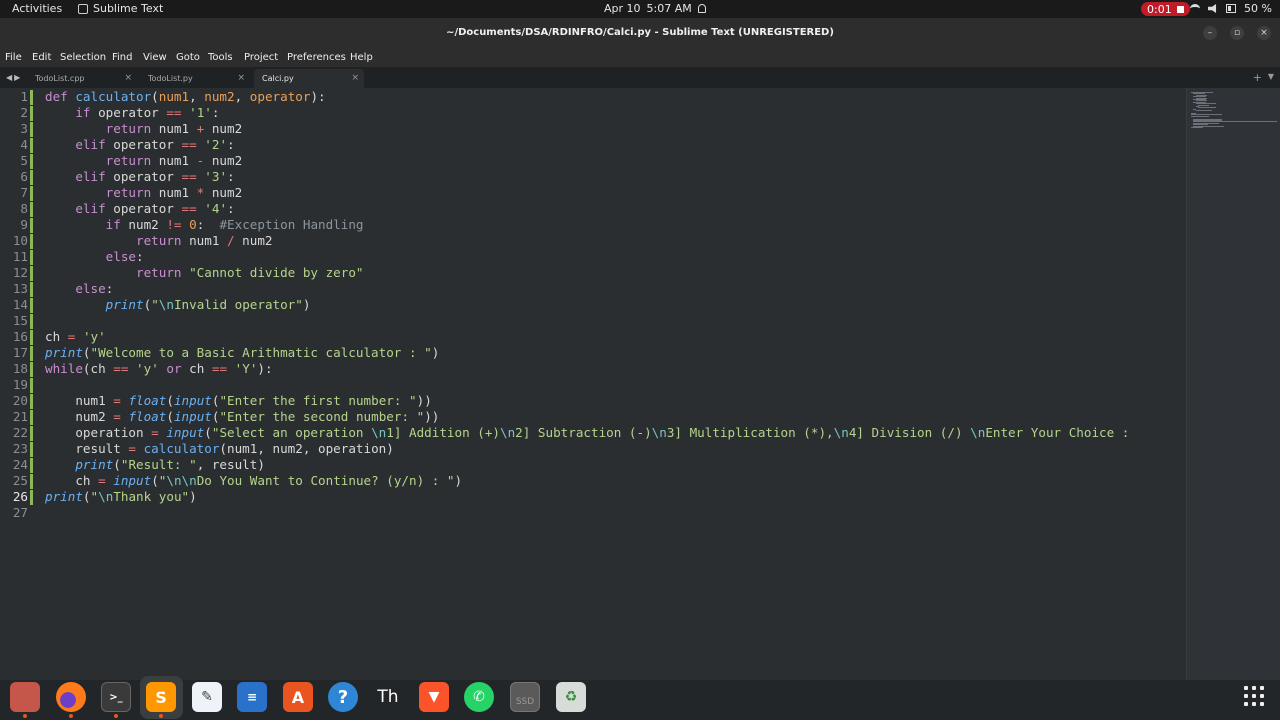 The height and width of the screenshot is (720, 1280). I want to click on system-status-area: 50 %, so click(1231, 8).